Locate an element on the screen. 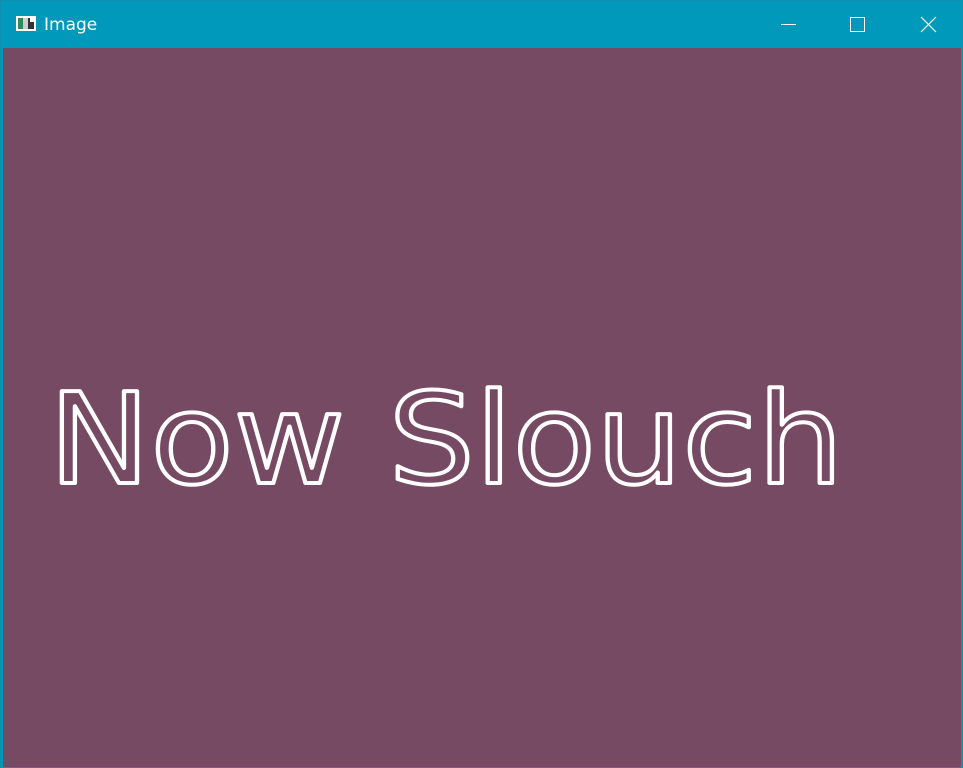 The image size is (963, 768). window-title: Image is located at coordinates (71, 25).